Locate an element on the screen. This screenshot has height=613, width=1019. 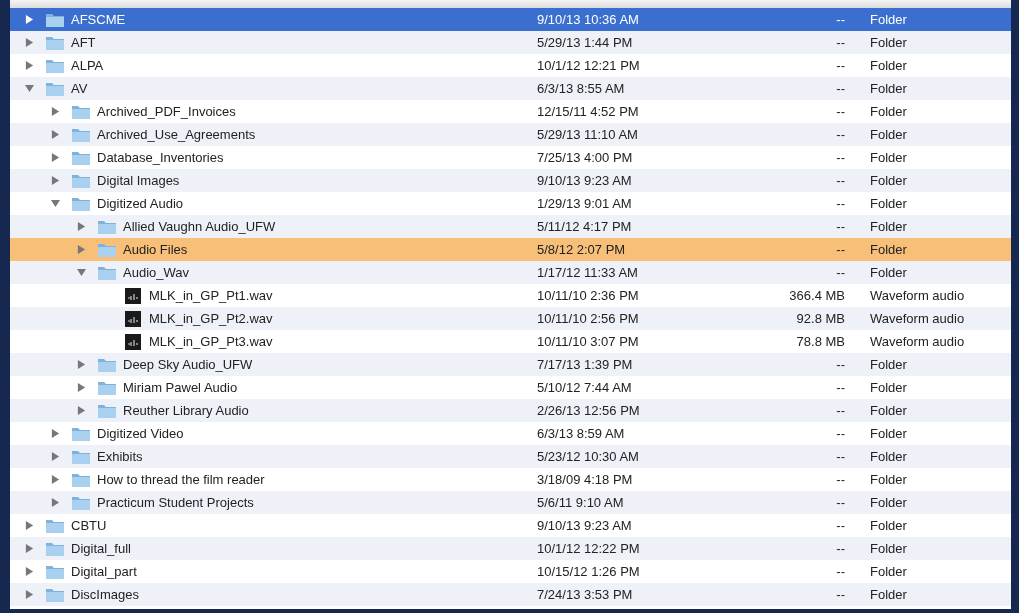
date-modified: 10/1/12 12:21 PM is located at coordinates (589, 65).